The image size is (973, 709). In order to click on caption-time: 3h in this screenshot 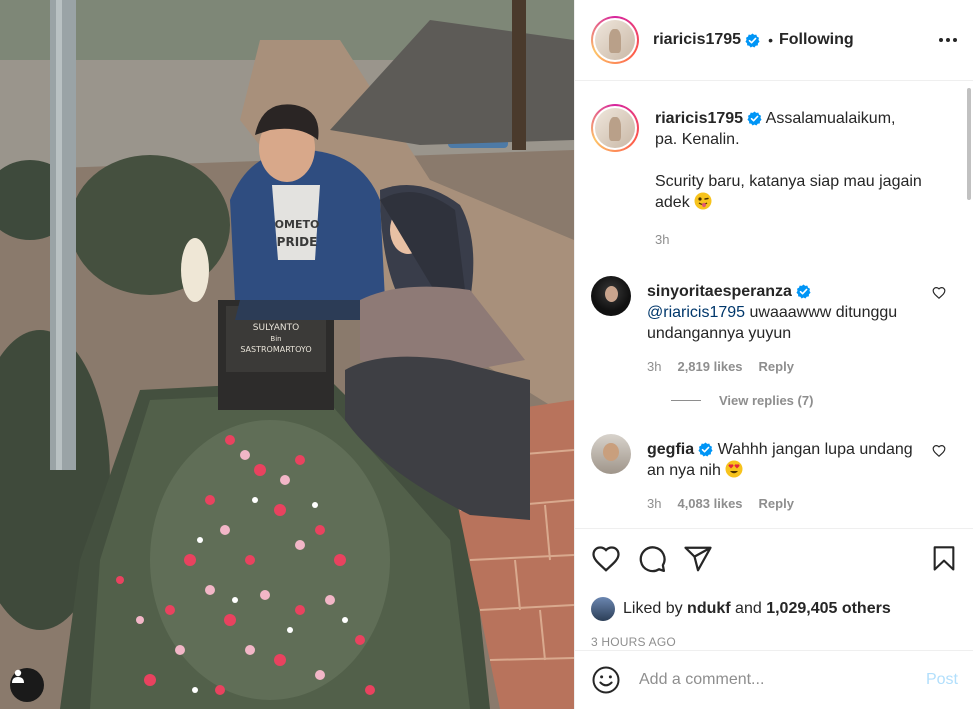, I will do `click(662, 239)`.